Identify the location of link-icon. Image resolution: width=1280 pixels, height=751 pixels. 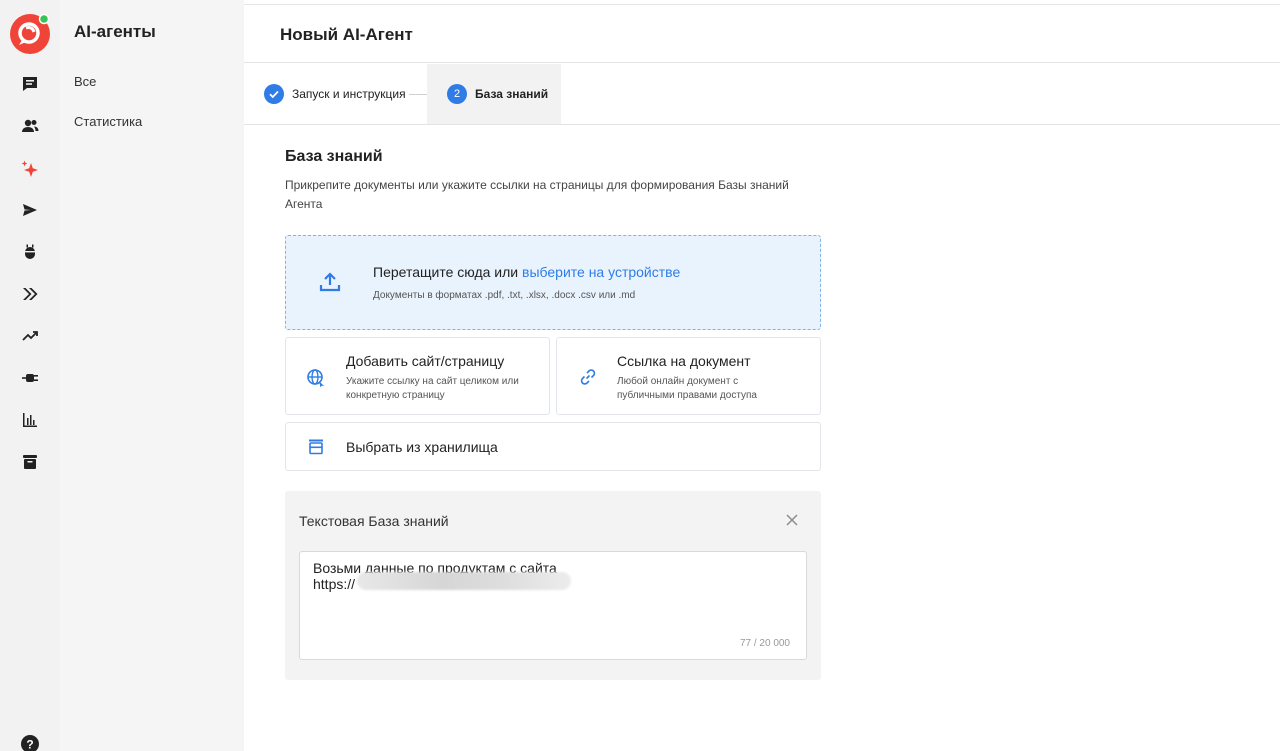
(588, 377).